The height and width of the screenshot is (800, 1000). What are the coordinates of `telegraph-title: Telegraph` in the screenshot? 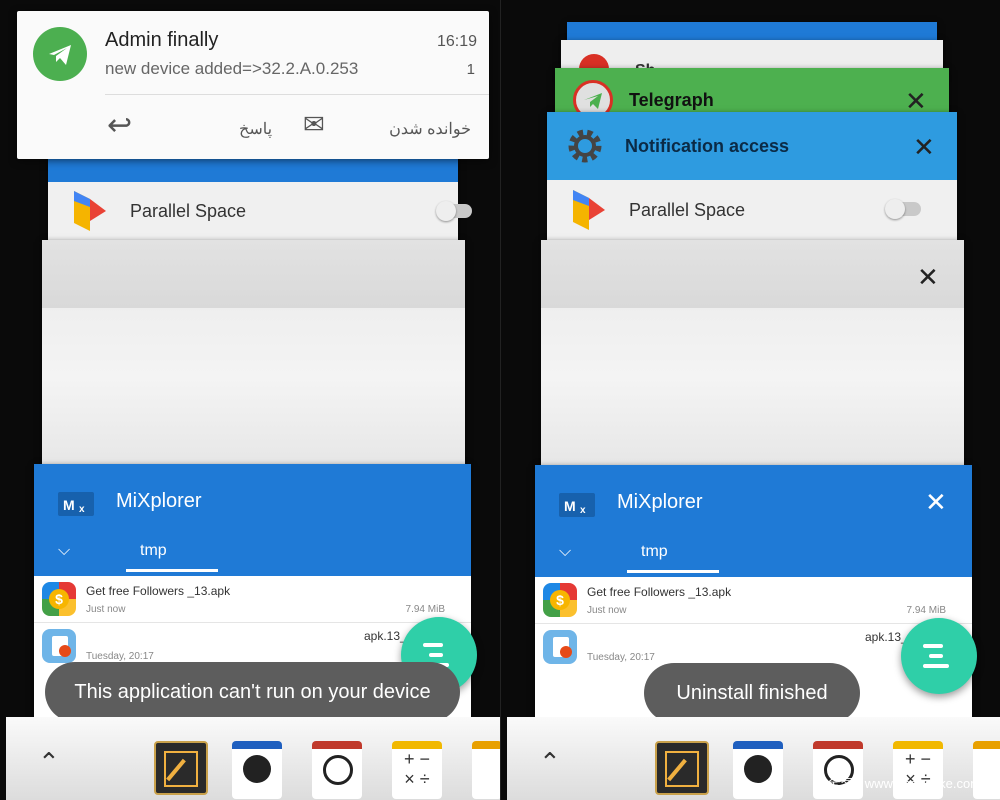 It's located at (671, 100).